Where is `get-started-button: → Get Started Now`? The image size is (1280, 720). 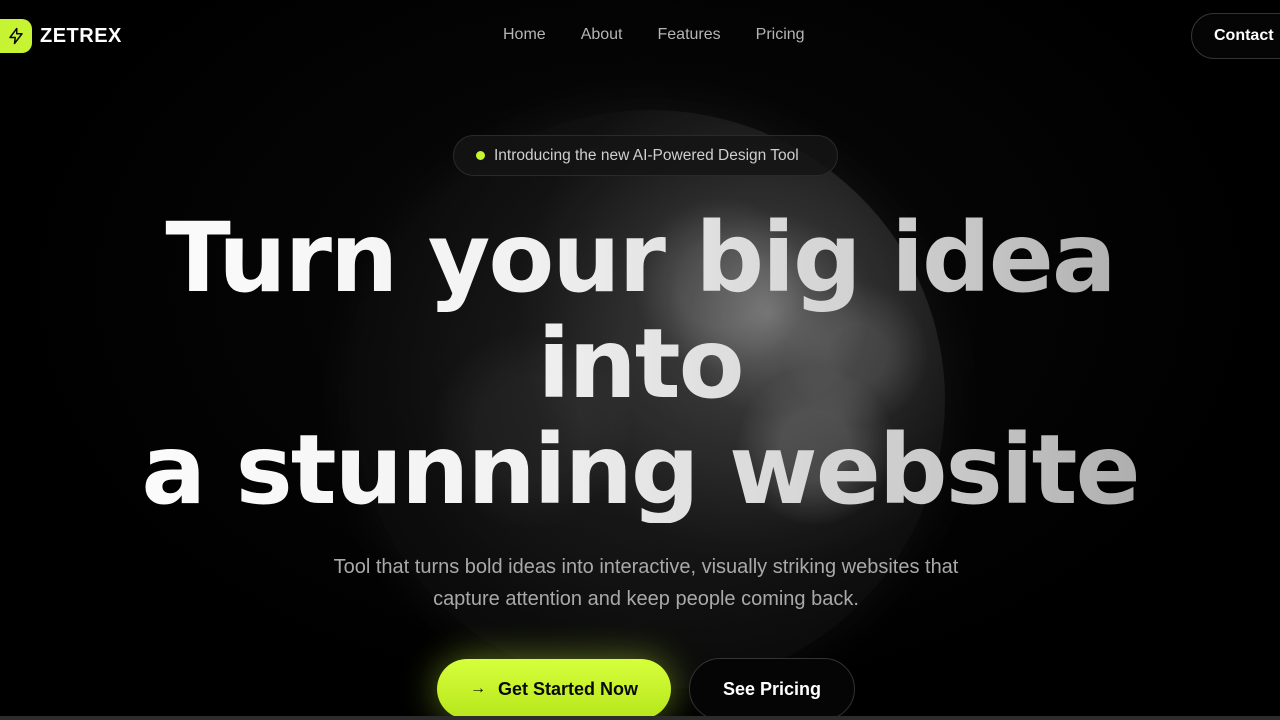 get-started-button: → Get Started Now is located at coordinates (554, 689).